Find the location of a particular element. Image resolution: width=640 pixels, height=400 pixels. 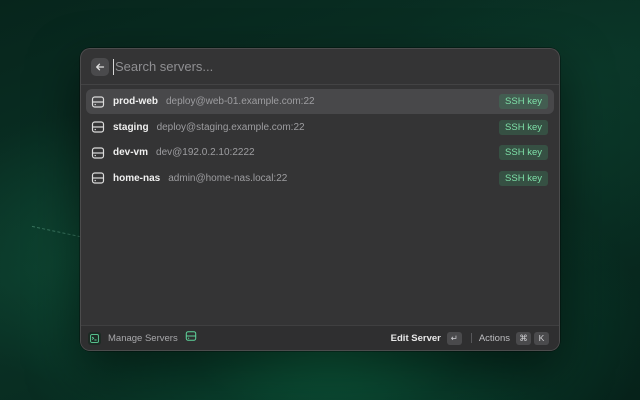

arrow-left-icon is located at coordinates (100, 66).